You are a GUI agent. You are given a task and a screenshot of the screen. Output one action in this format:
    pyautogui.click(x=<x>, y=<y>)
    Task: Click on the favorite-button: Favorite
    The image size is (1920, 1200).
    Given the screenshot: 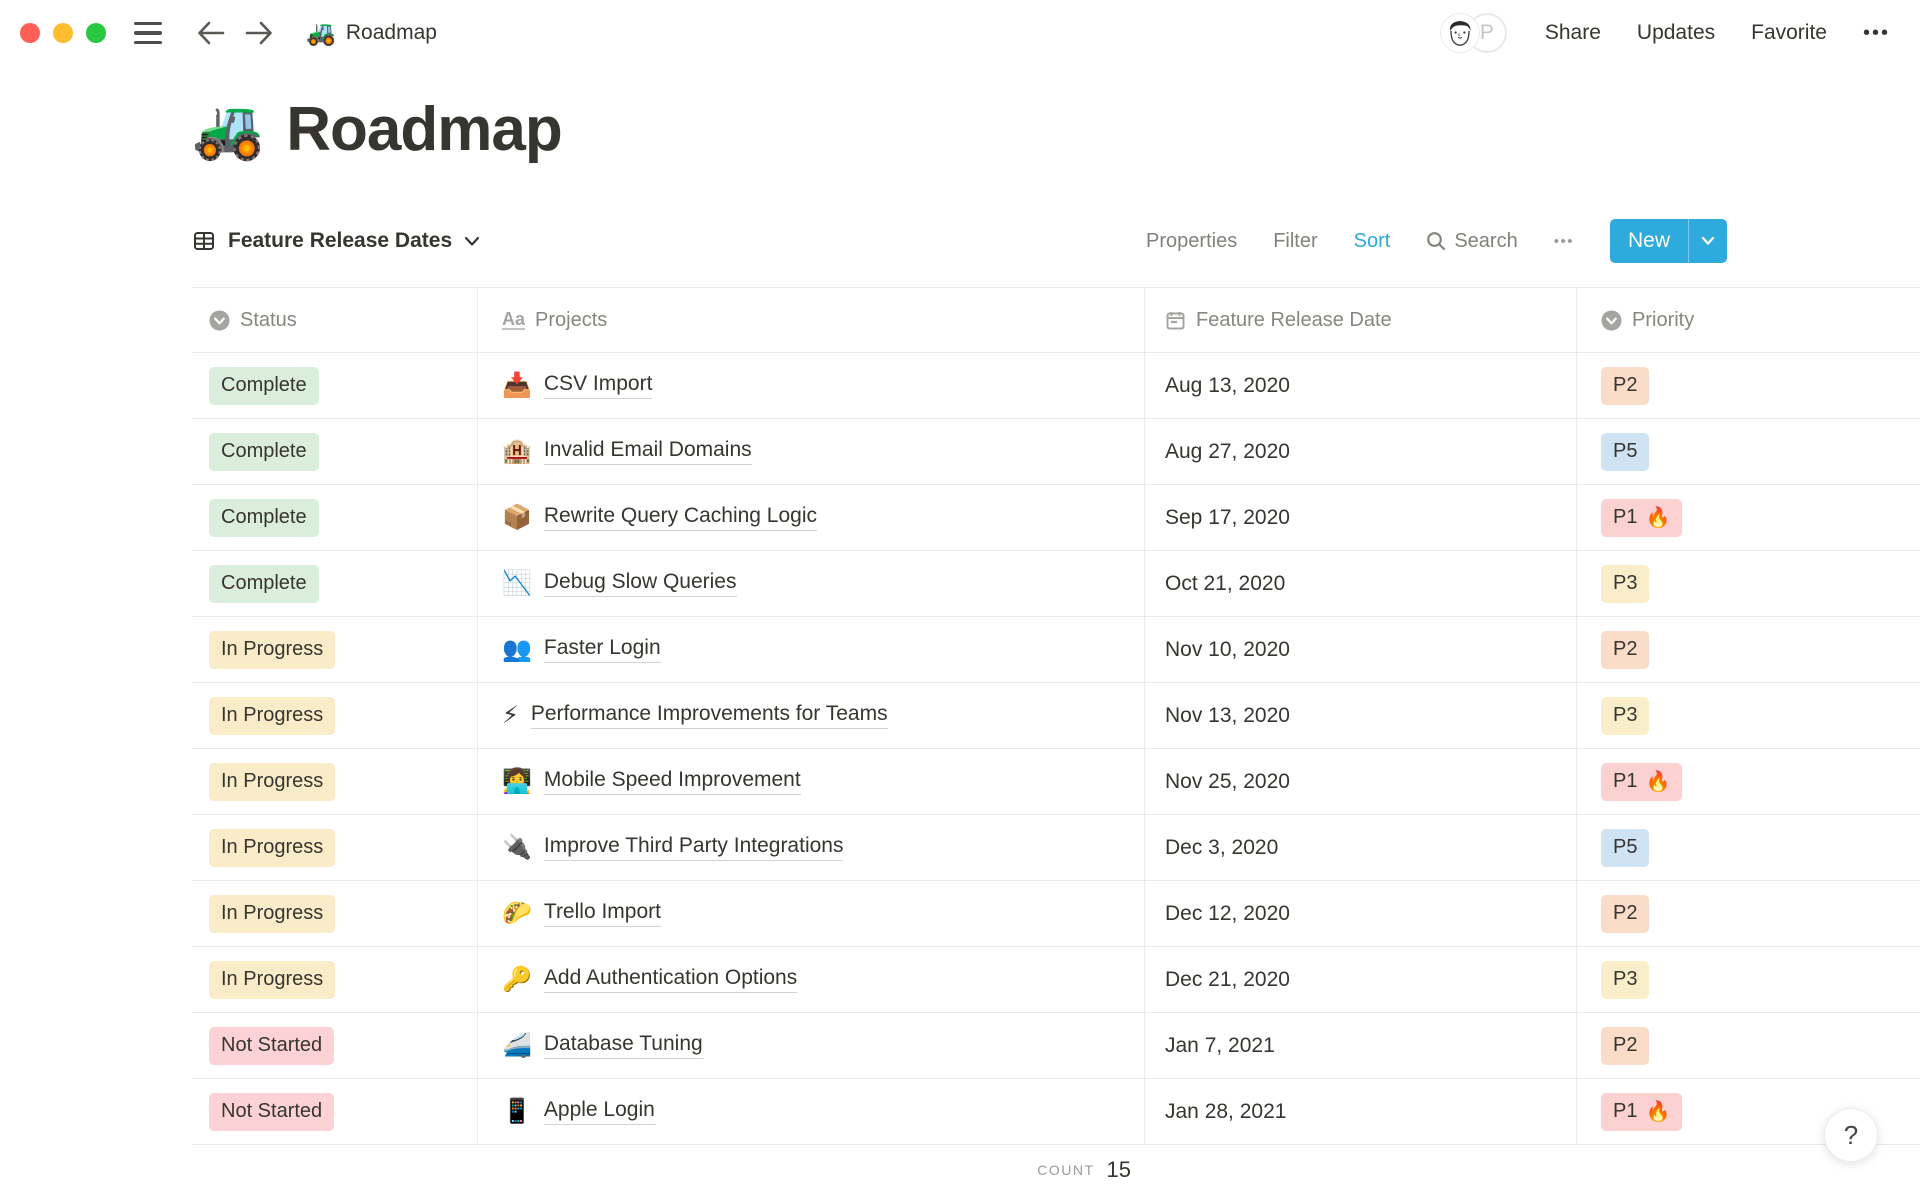 What is the action you would take?
    pyautogui.click(x=1789, y=33)
    